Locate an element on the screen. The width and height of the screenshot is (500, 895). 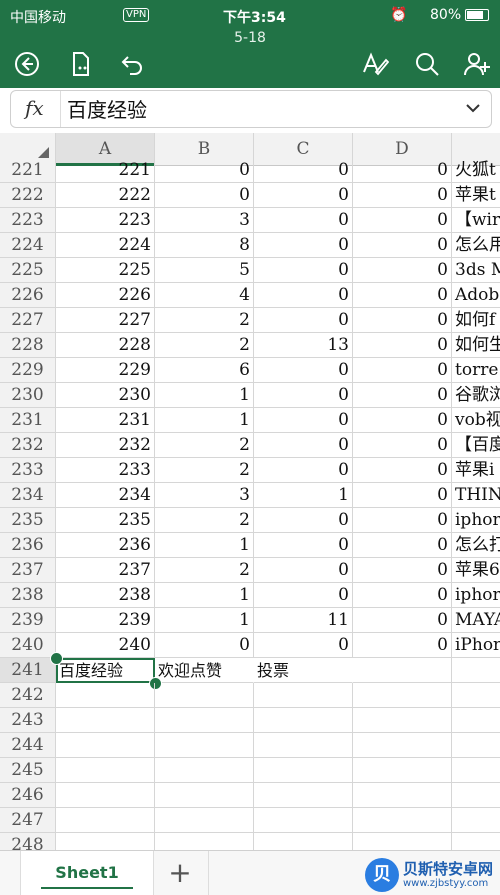
row-header: 235 is located at coordinates (28, 520).